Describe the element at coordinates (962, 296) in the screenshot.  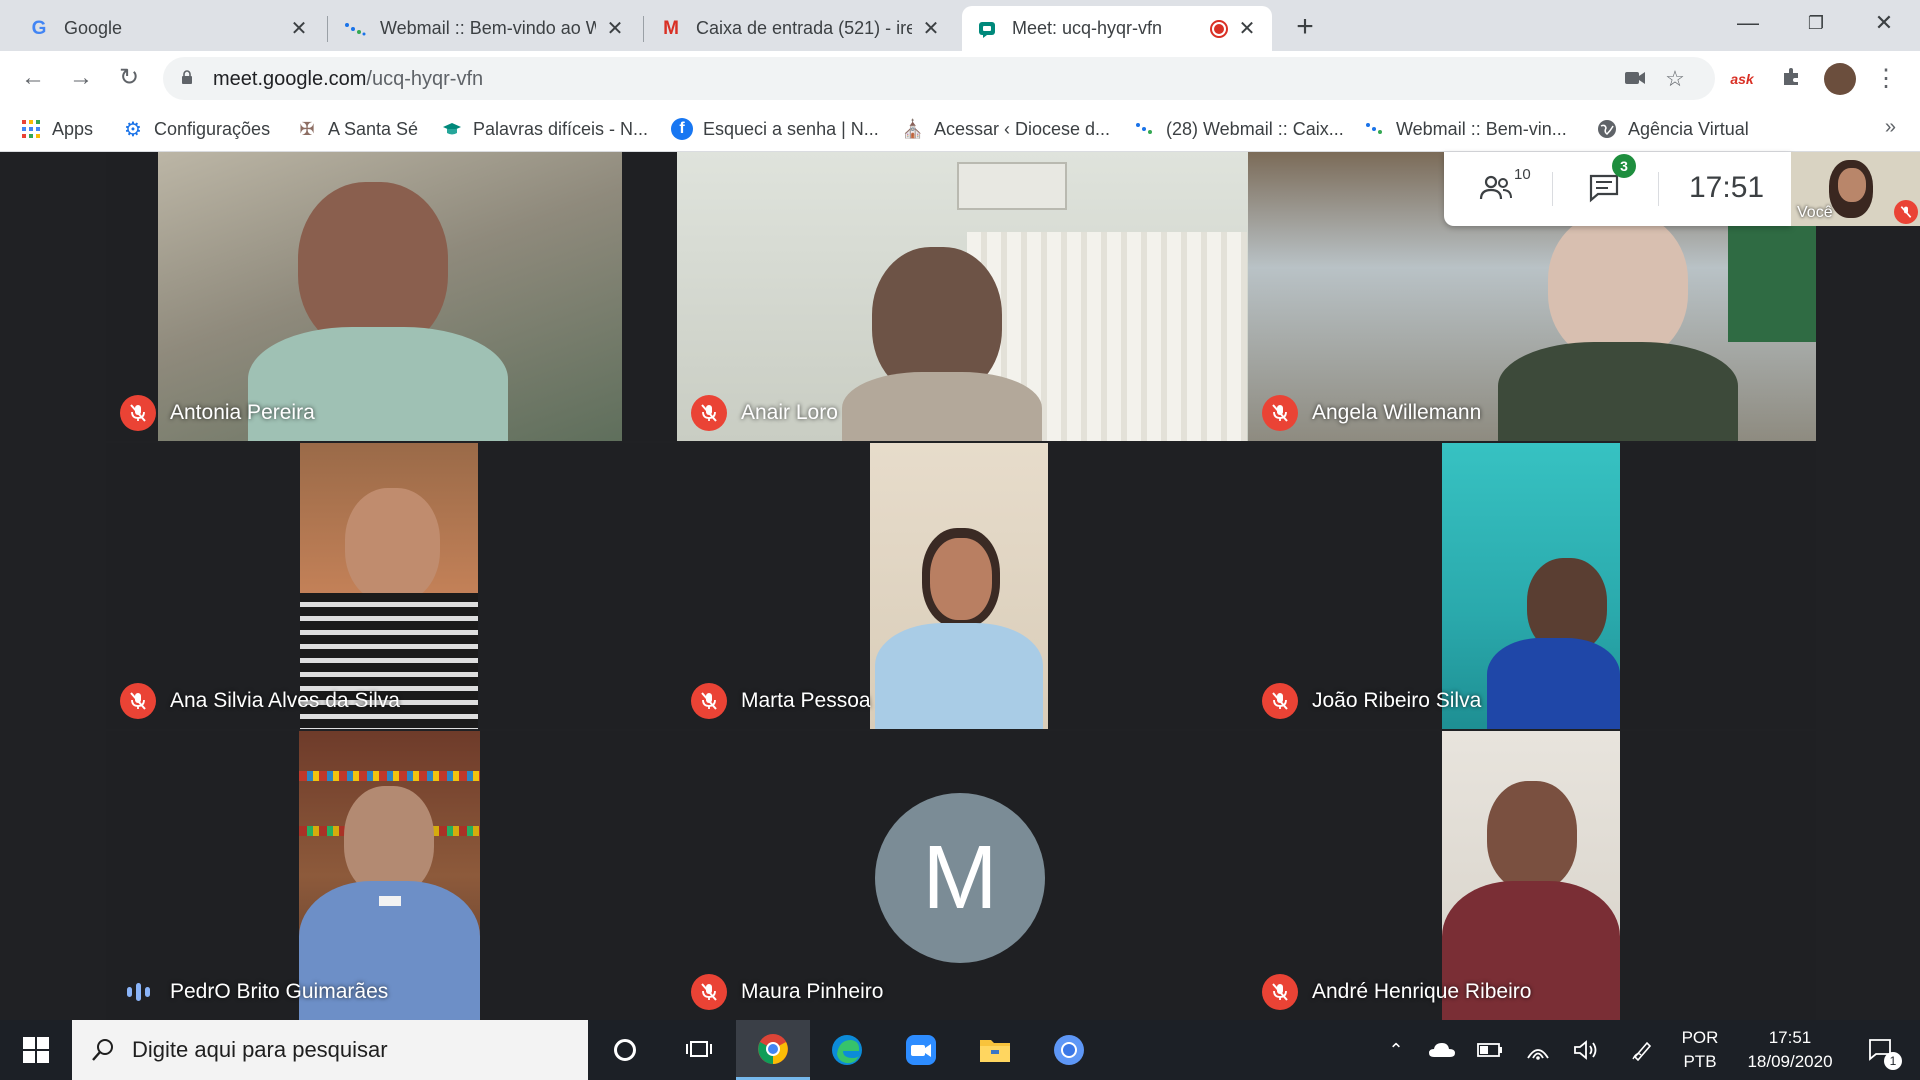
I see `participant-tile: Anair Loro` at that location.